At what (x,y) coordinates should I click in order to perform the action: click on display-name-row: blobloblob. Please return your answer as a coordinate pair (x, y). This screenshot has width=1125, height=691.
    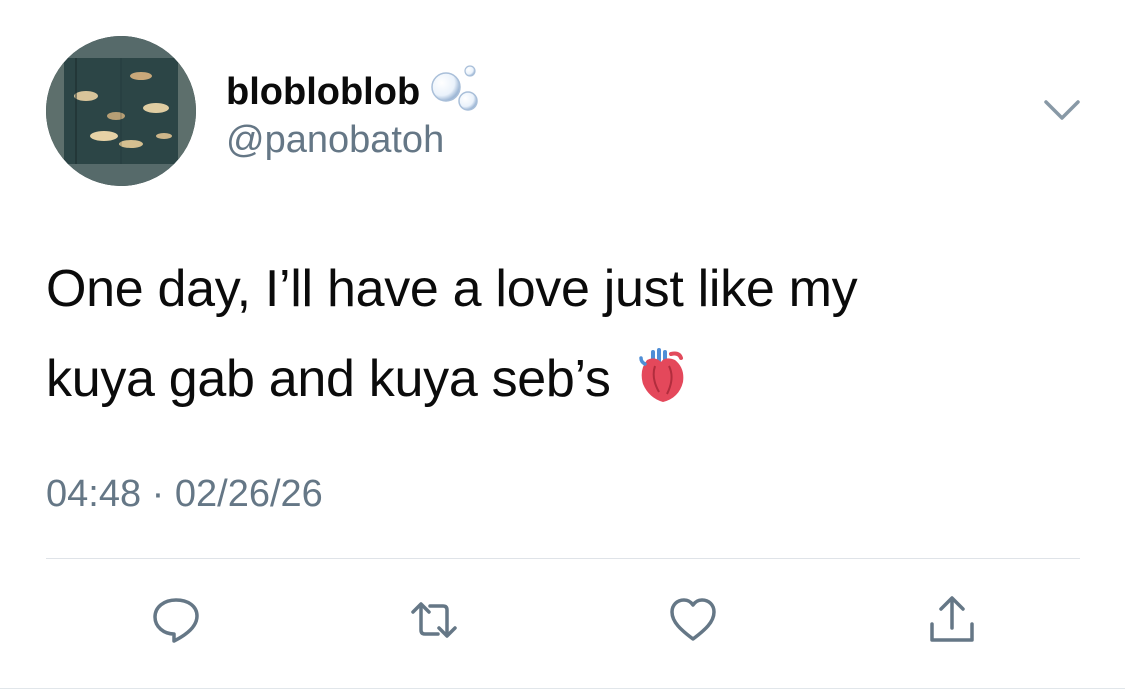
    Looking at the image, I should click on (357, 92).